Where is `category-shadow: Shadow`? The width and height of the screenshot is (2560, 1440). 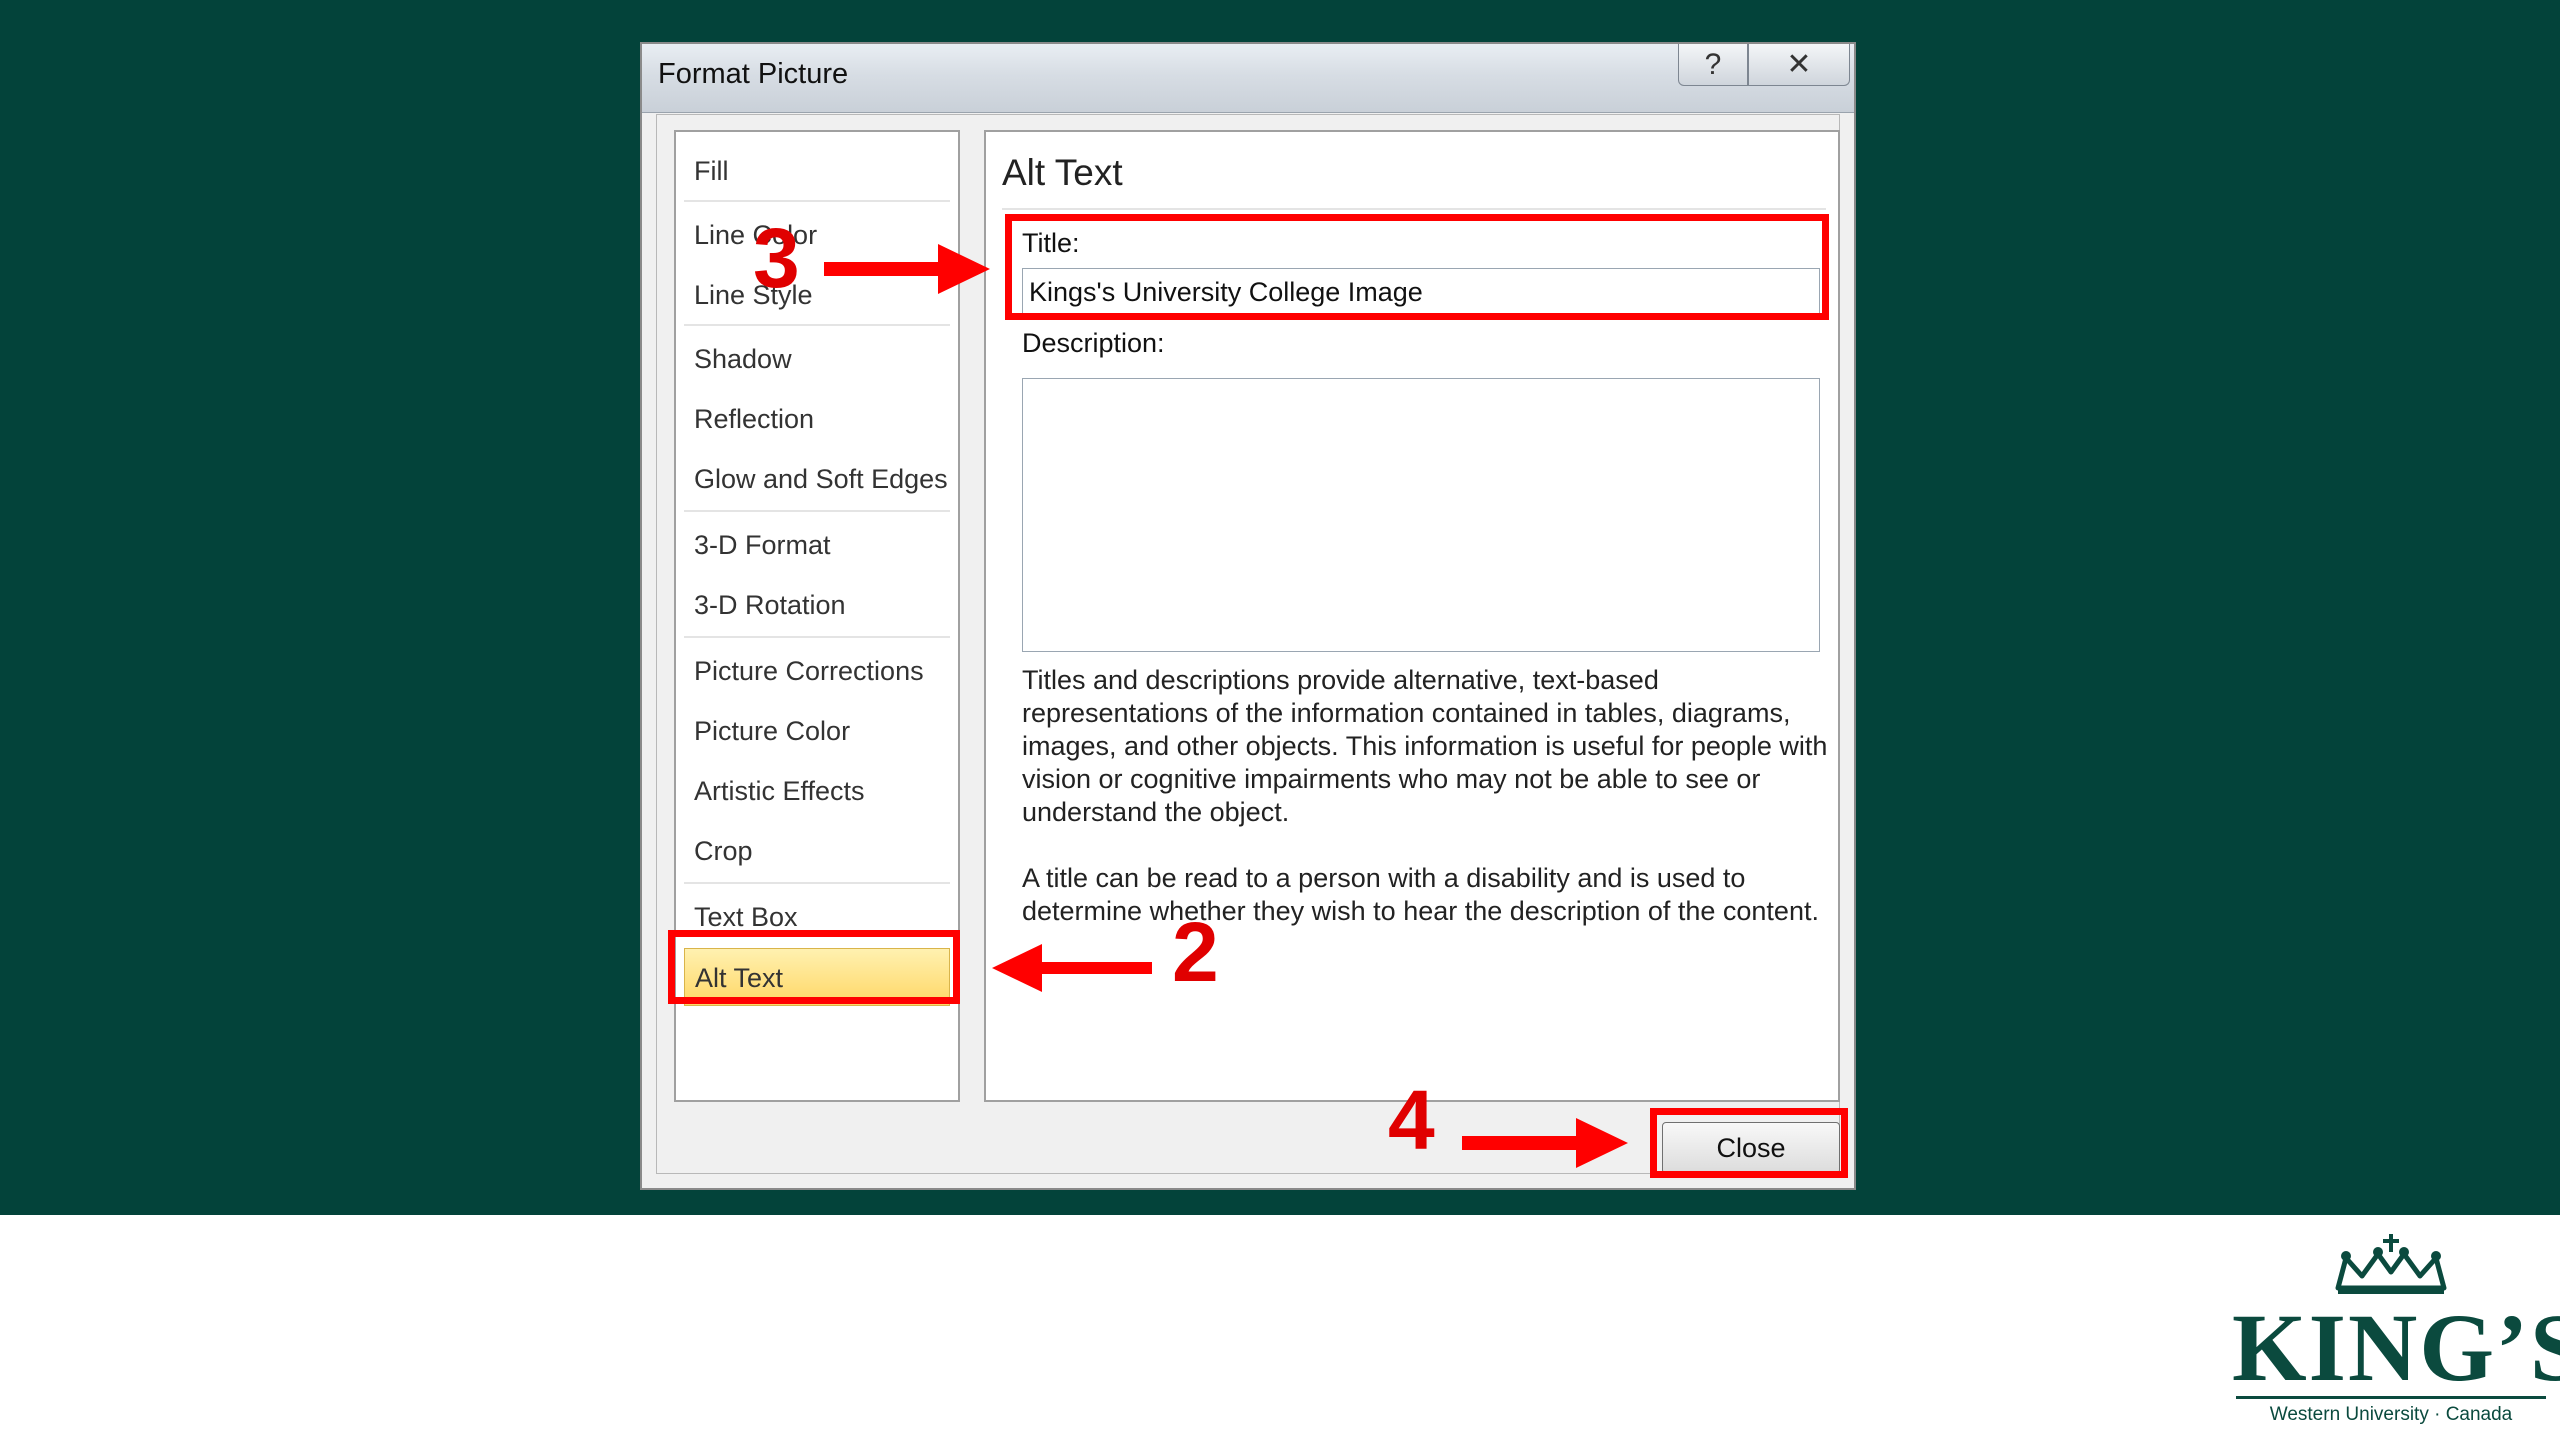 category-shadow: Shadow is located at coordinates (817, 359).